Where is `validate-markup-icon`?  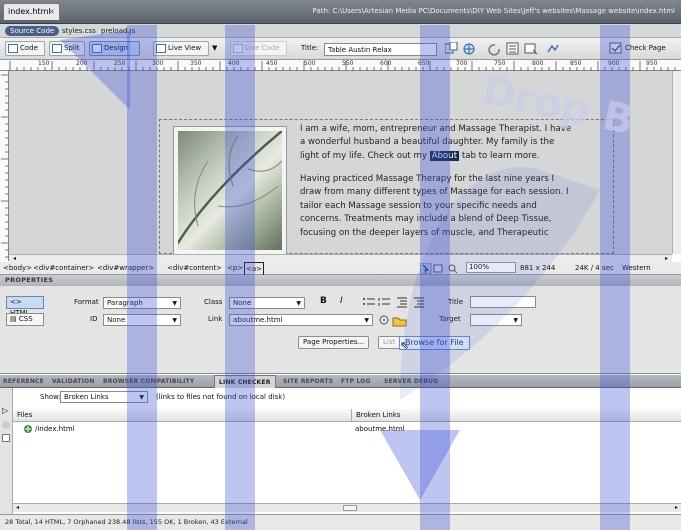 validate-markup-icon is located at coordinates (553, 48).